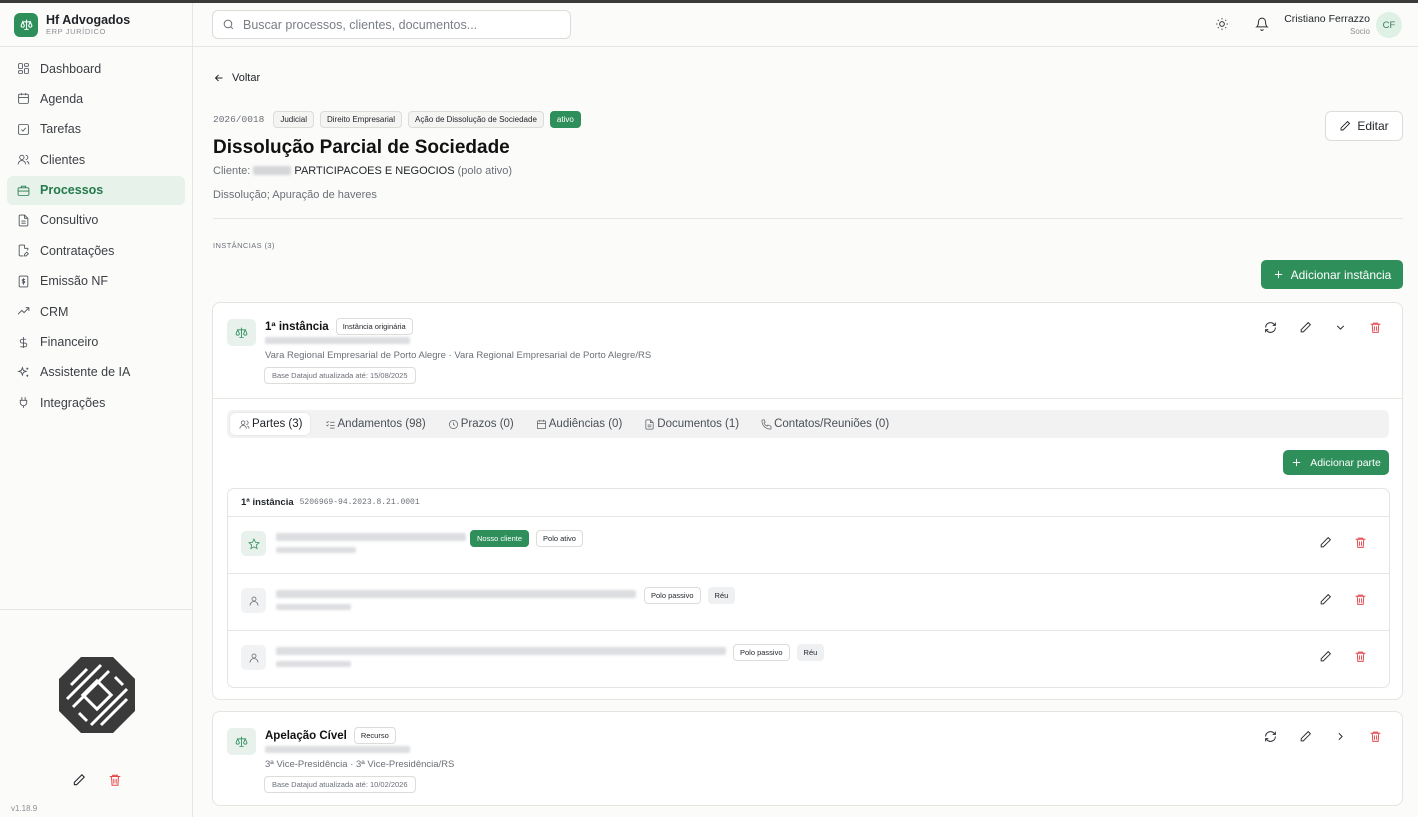 The image size is (1418, 817). Describe the element at coordinates (23, 129) in the screenshot. I see `checkbox-icon` at that location.